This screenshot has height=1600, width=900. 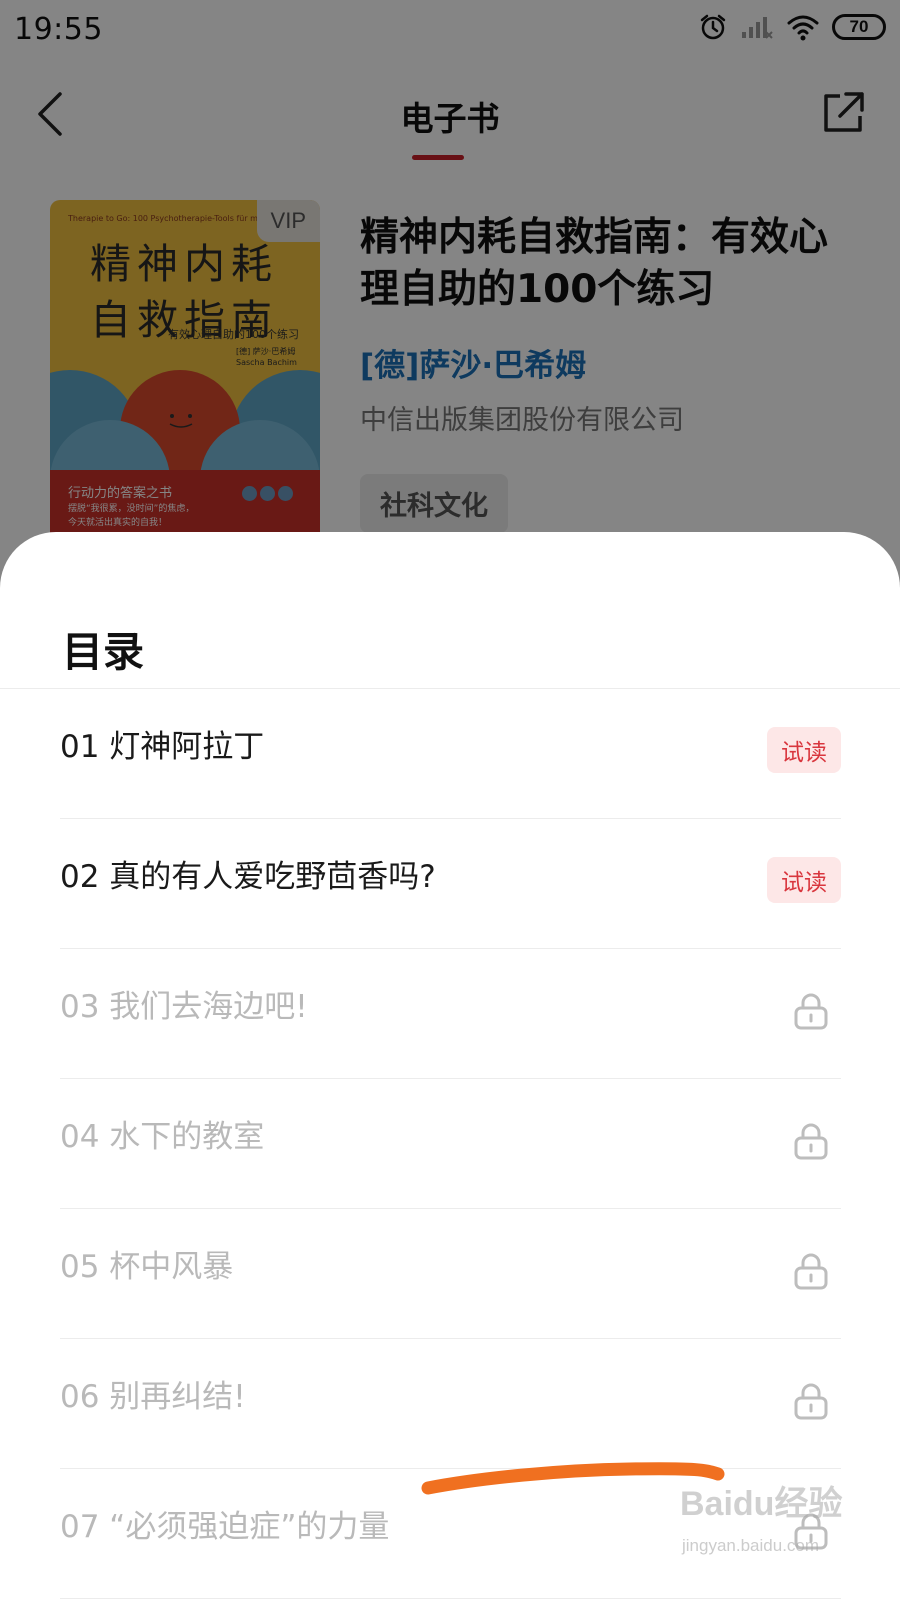 What do you see at coordinates (162, 1137) in the screenshot?
I see `toc-item-label: 04 水下的教室` at bounding box center [162, 1137].